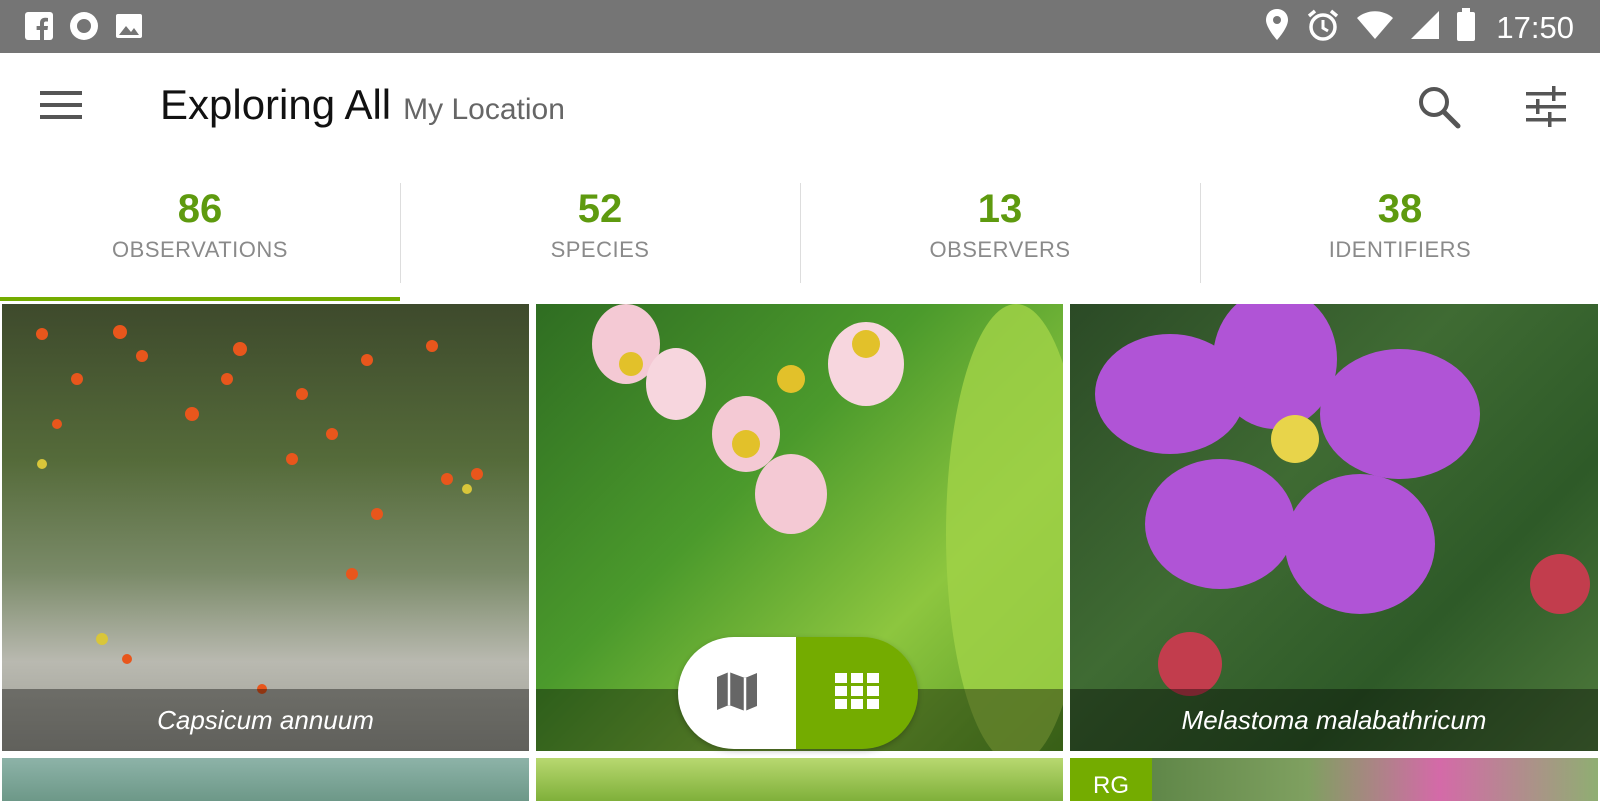 This screenshot has width=1600, height=801. Describe the element at coordinates (600, 209) in the screenshot. I see `species-count: 52` at that location.